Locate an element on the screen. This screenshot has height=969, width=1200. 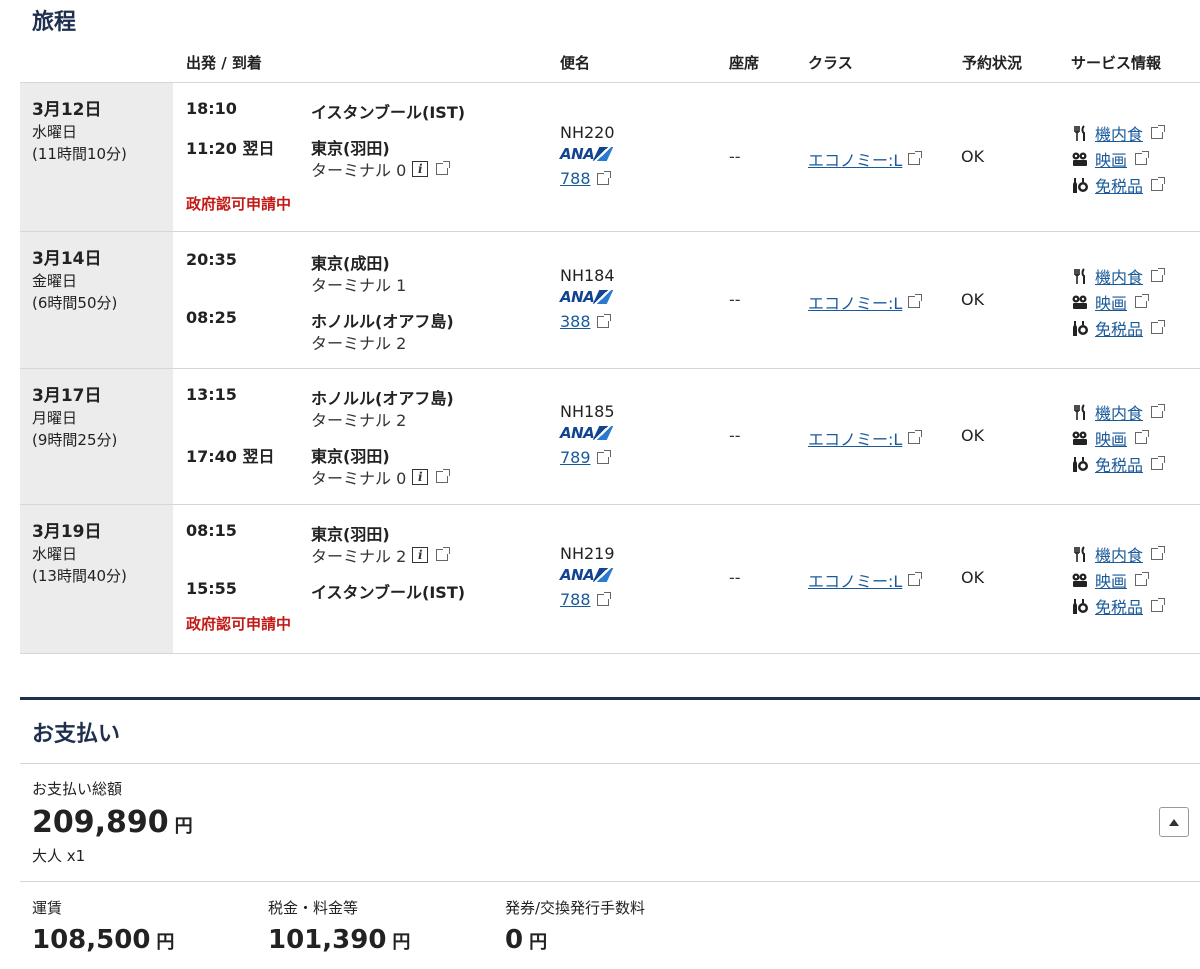
terminal-label: ターミナル 2 is located at coordinates (359, 420).